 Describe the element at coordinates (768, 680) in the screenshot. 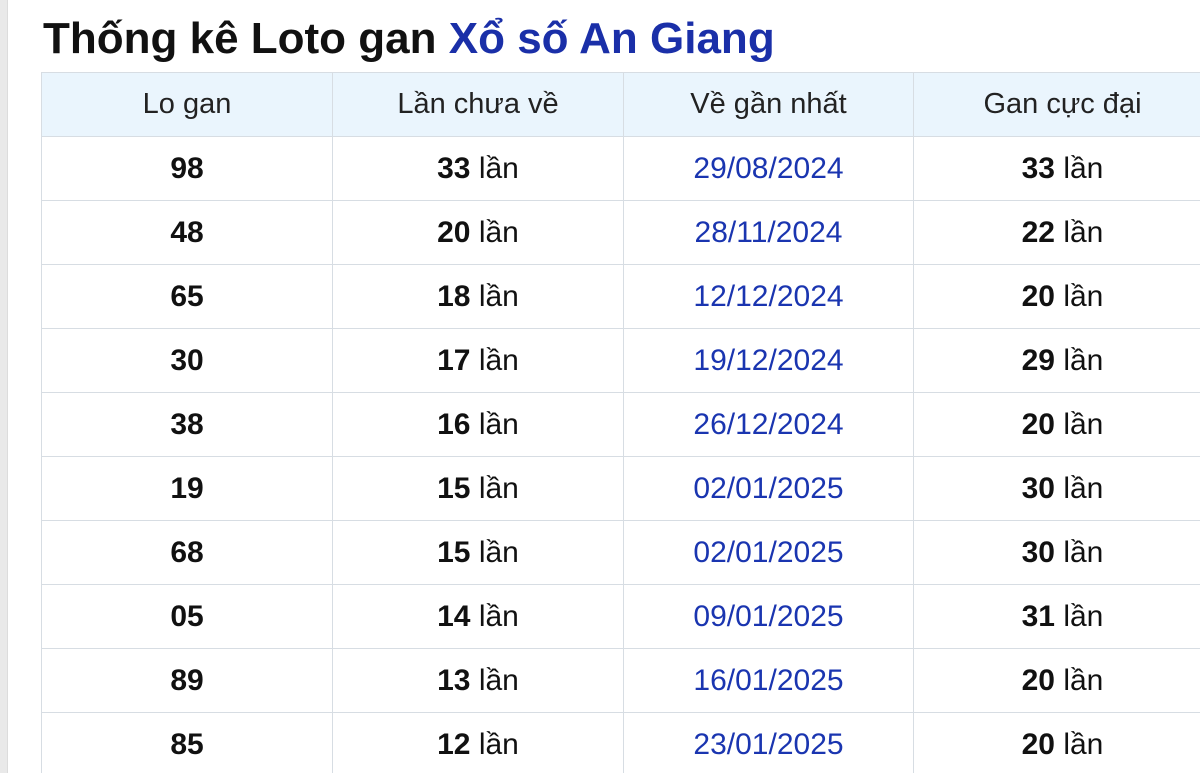

I see `last-seen-date: 16/01/2025` at that location.